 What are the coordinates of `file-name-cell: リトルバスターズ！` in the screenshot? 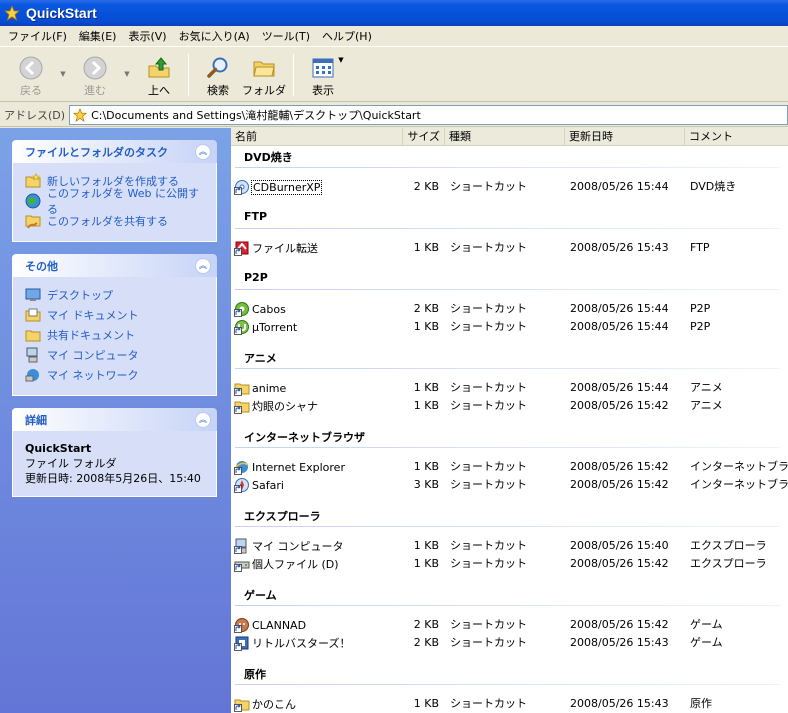 It's located at (292, 643).